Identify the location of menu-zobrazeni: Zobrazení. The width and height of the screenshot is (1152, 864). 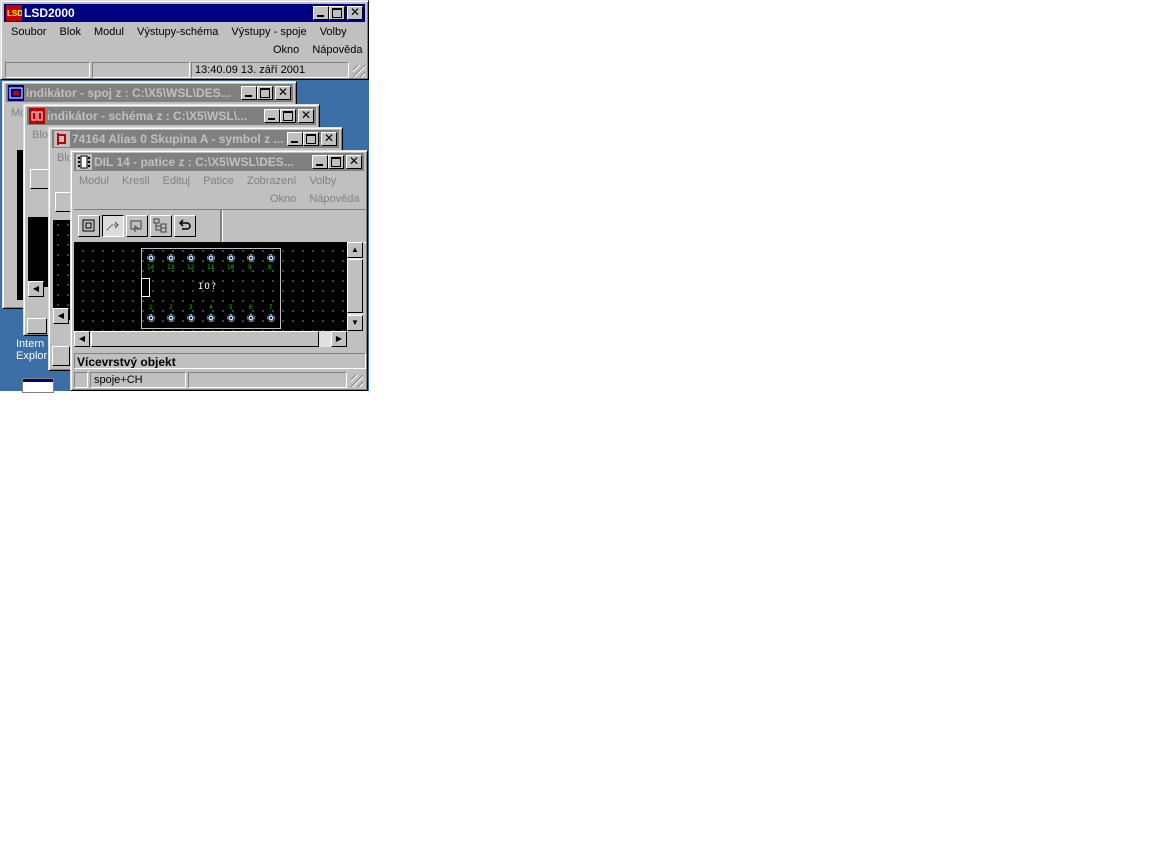
(272, 181).